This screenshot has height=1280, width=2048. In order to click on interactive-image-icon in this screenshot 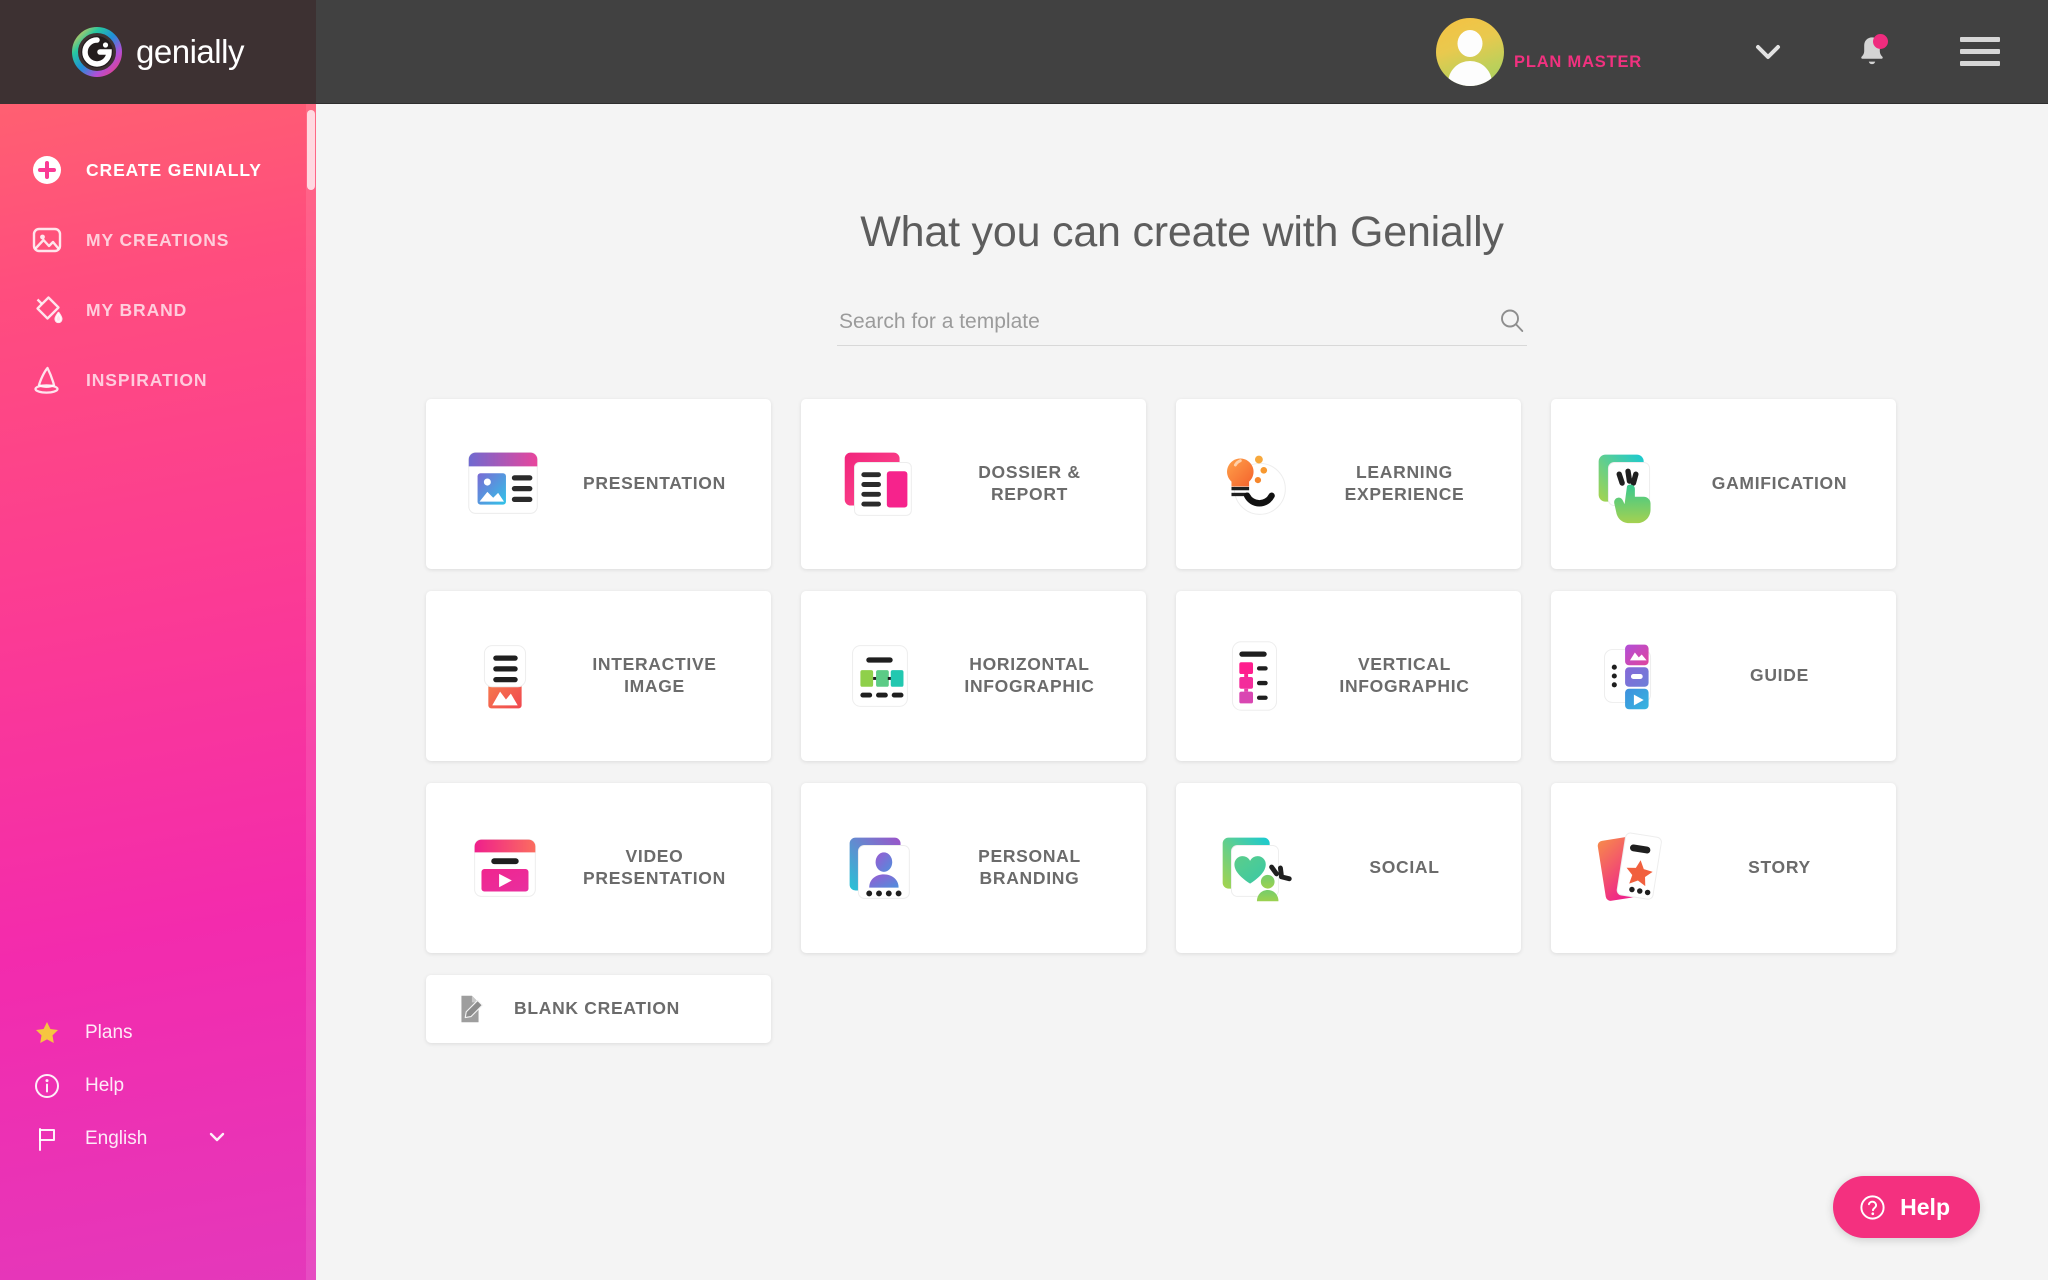, I will do `click(504, 676)`.